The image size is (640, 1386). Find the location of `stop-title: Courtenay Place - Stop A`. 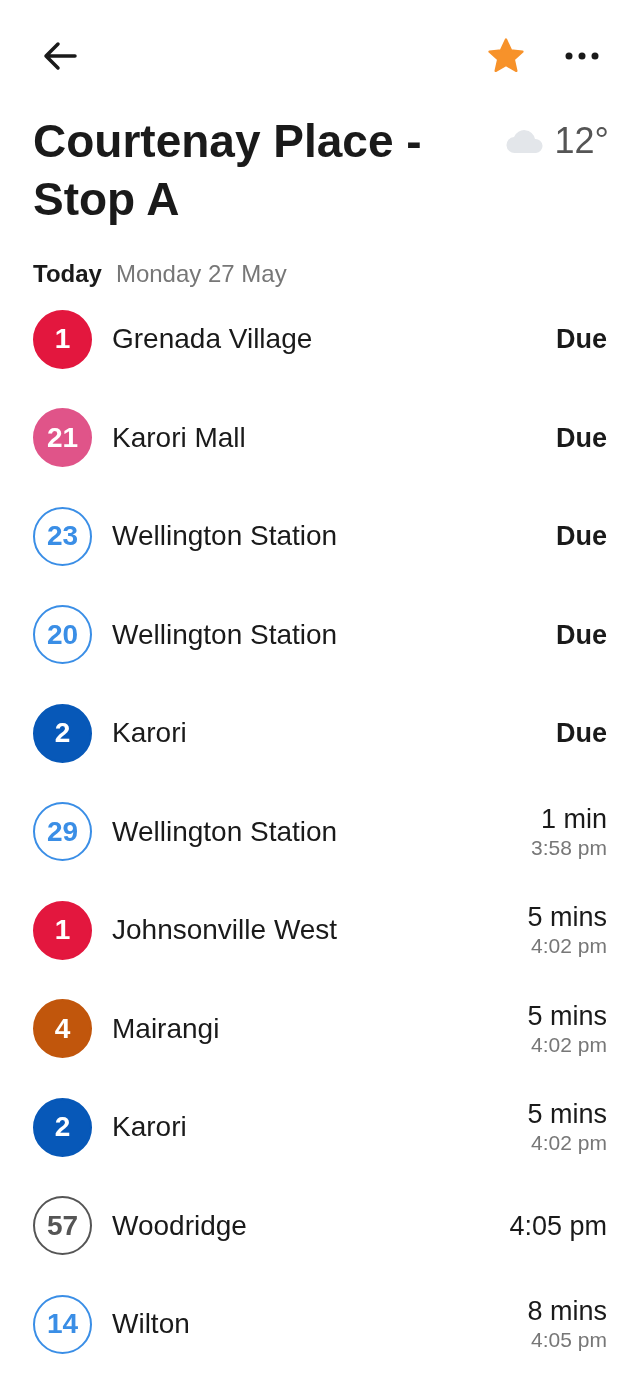

stop-title: Courtenay Place - Stop A is located at coordinates (228, 170).